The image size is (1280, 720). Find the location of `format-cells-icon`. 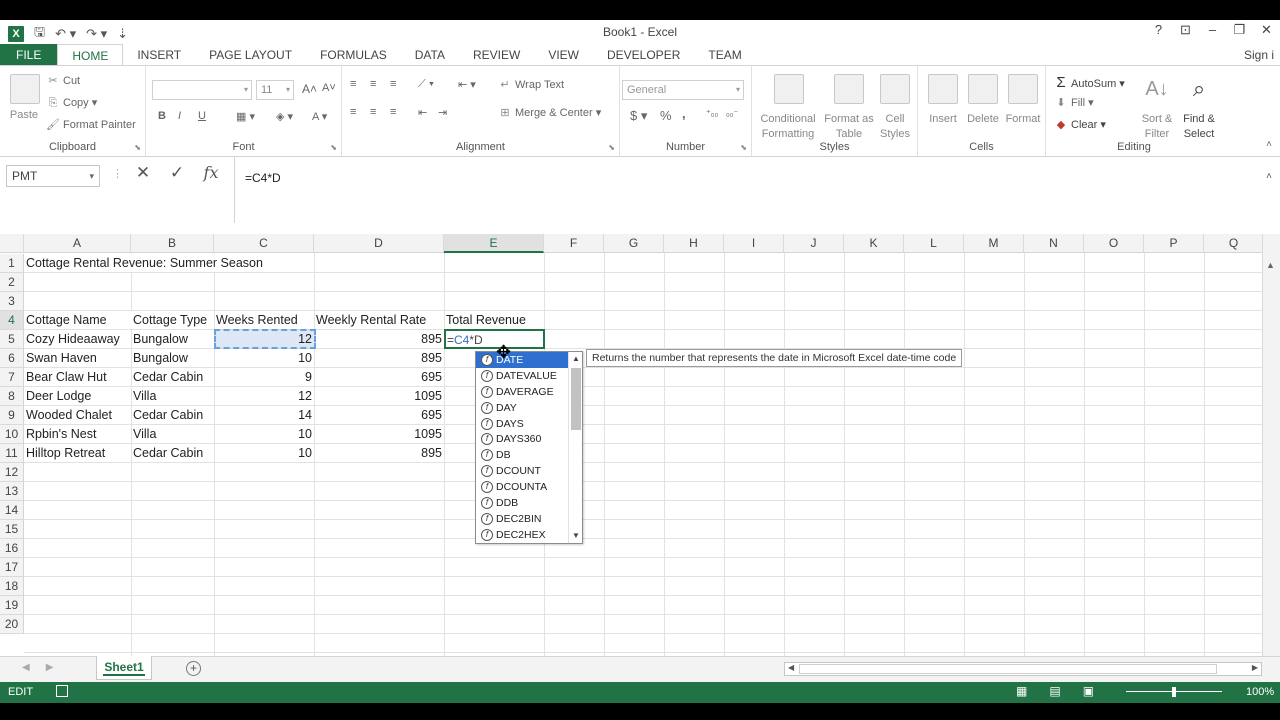

format-cells-icon is located at coordinates (1023, 89).